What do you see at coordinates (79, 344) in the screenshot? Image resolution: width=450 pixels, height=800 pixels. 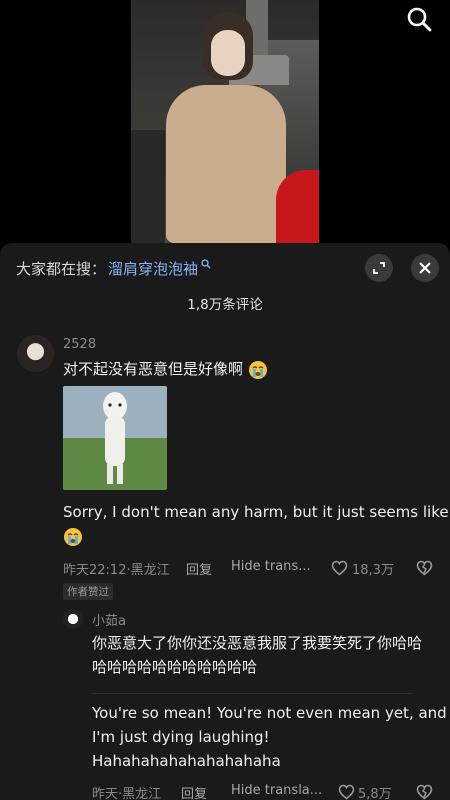 I see `comment-username: 2528` at bounding box center [79, 344].